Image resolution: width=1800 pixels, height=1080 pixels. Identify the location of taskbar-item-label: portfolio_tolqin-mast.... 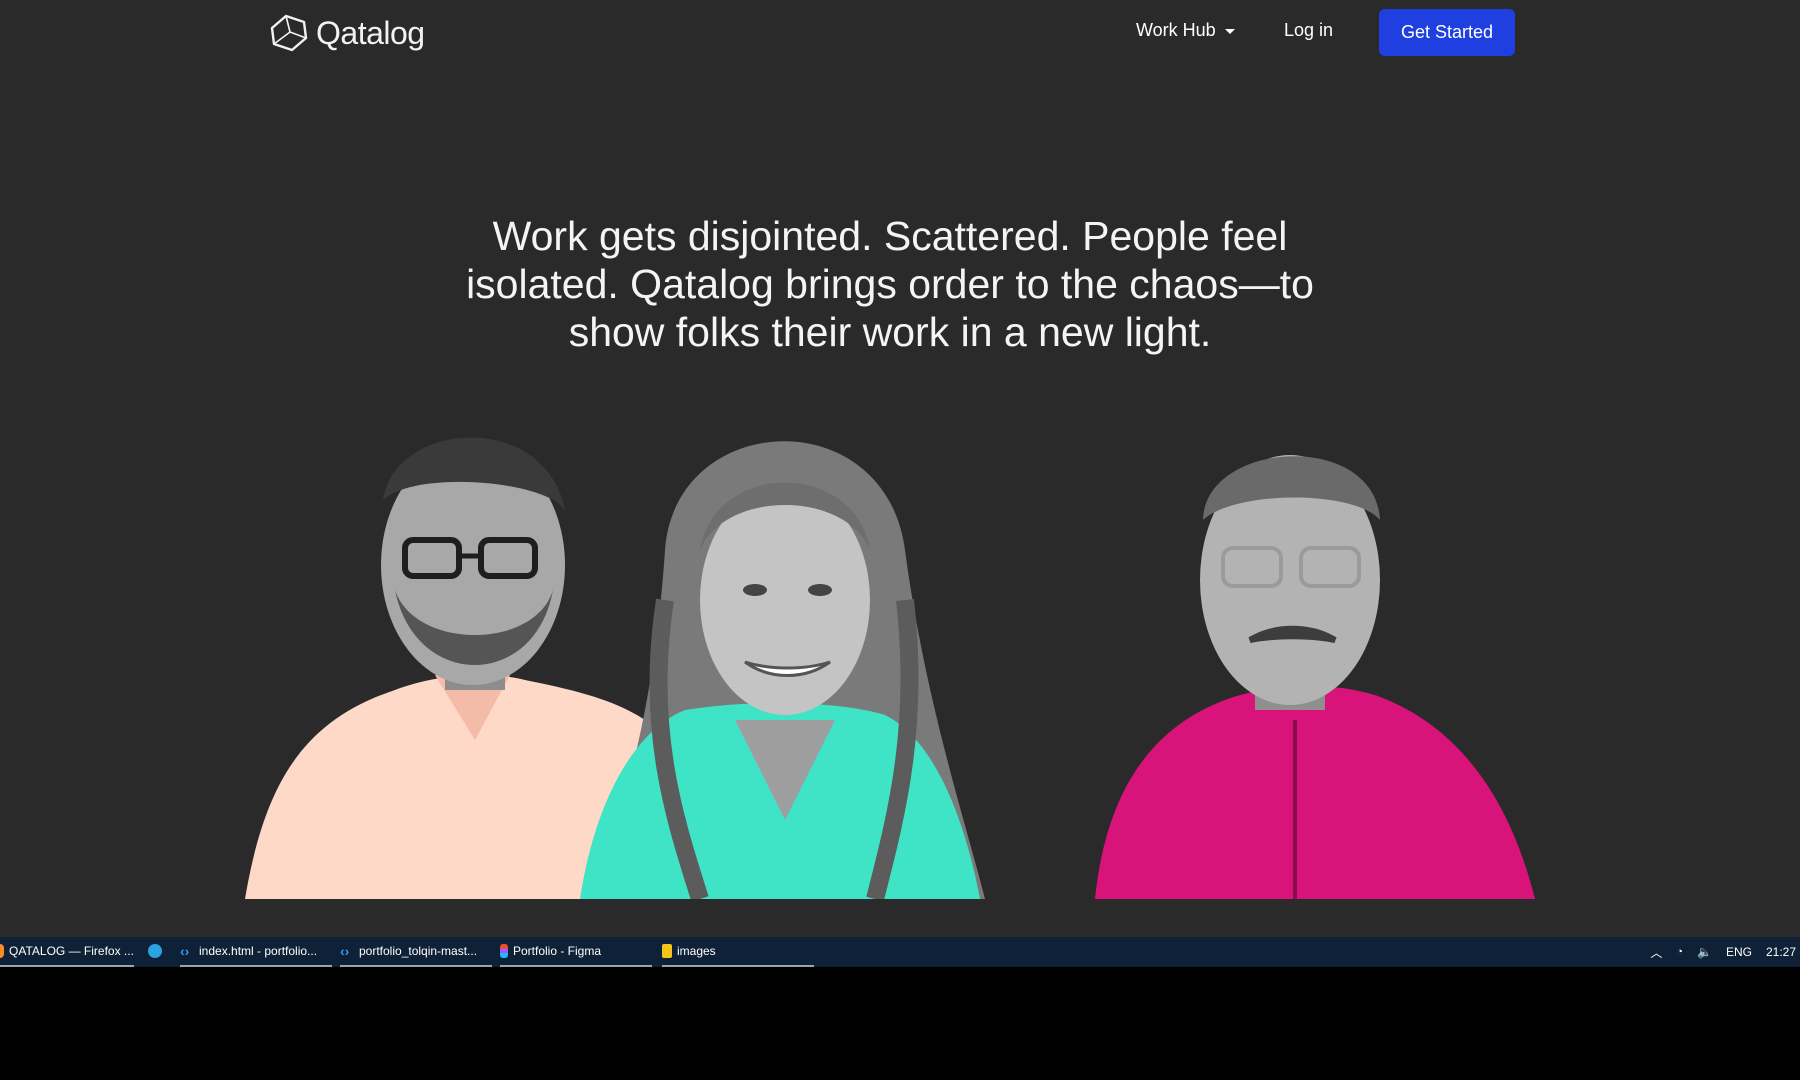
(418, 951).